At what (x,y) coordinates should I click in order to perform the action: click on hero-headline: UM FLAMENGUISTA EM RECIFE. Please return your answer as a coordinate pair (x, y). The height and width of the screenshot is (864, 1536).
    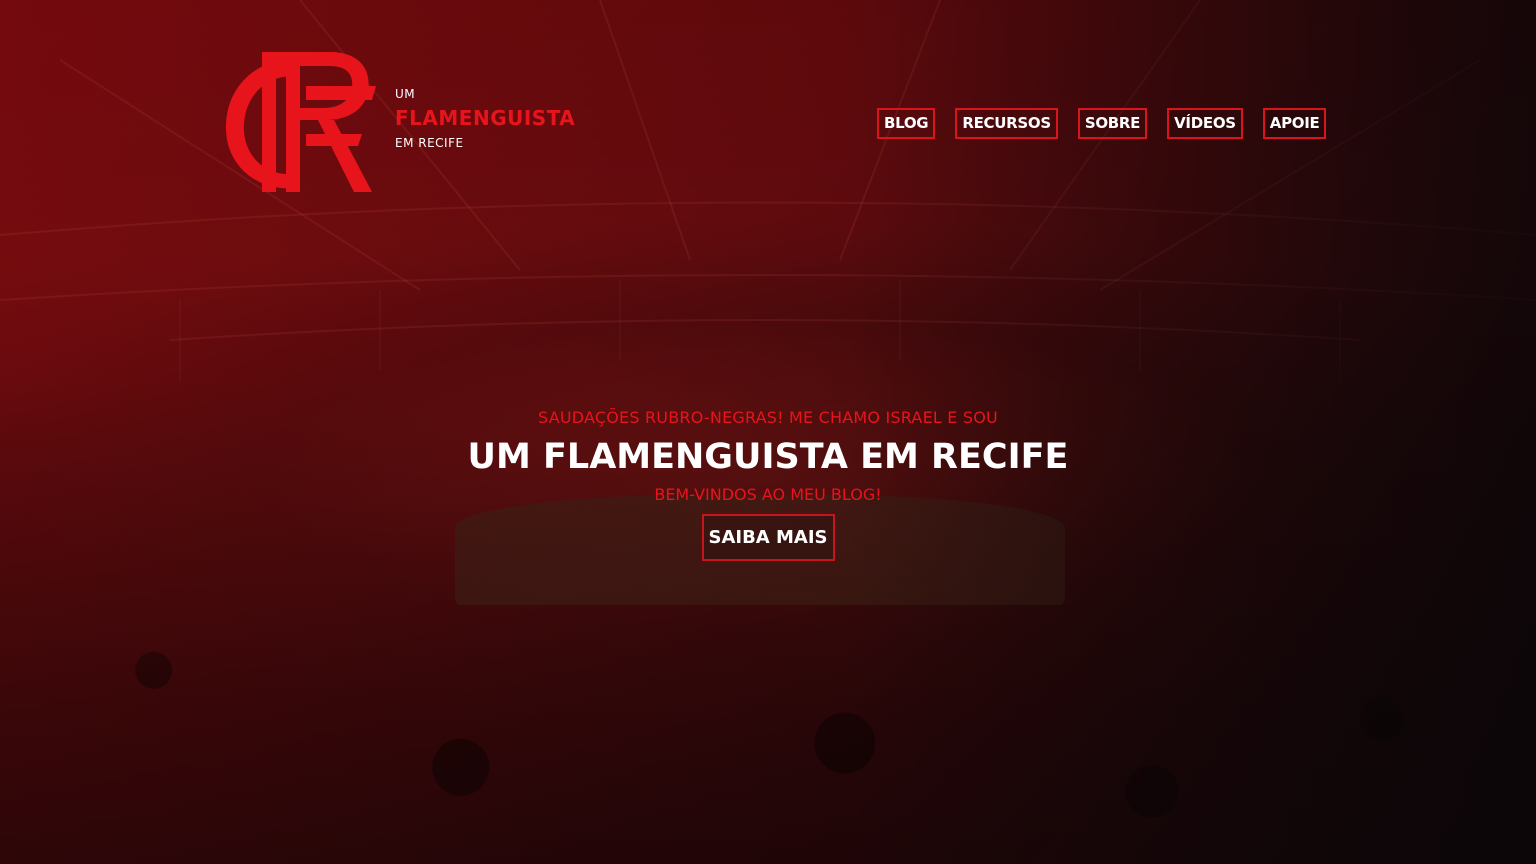
    Looking at the image, I should click on (768, 457).